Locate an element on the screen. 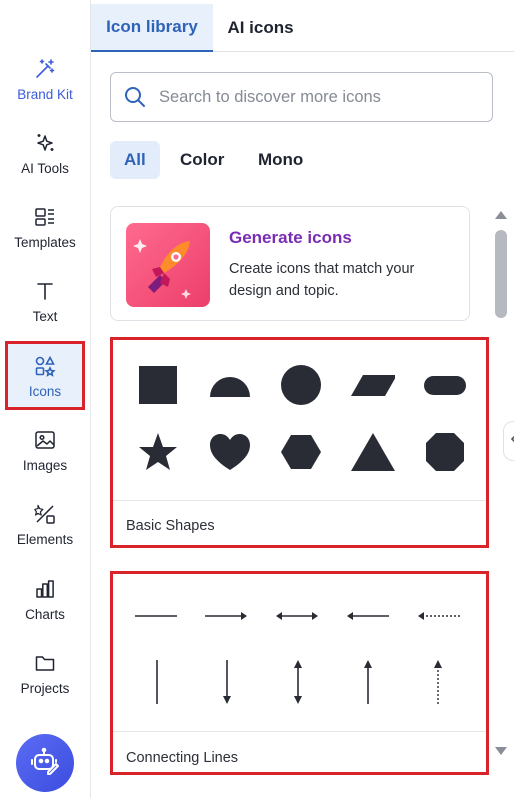  search-box is located at coordinates (301, 97).